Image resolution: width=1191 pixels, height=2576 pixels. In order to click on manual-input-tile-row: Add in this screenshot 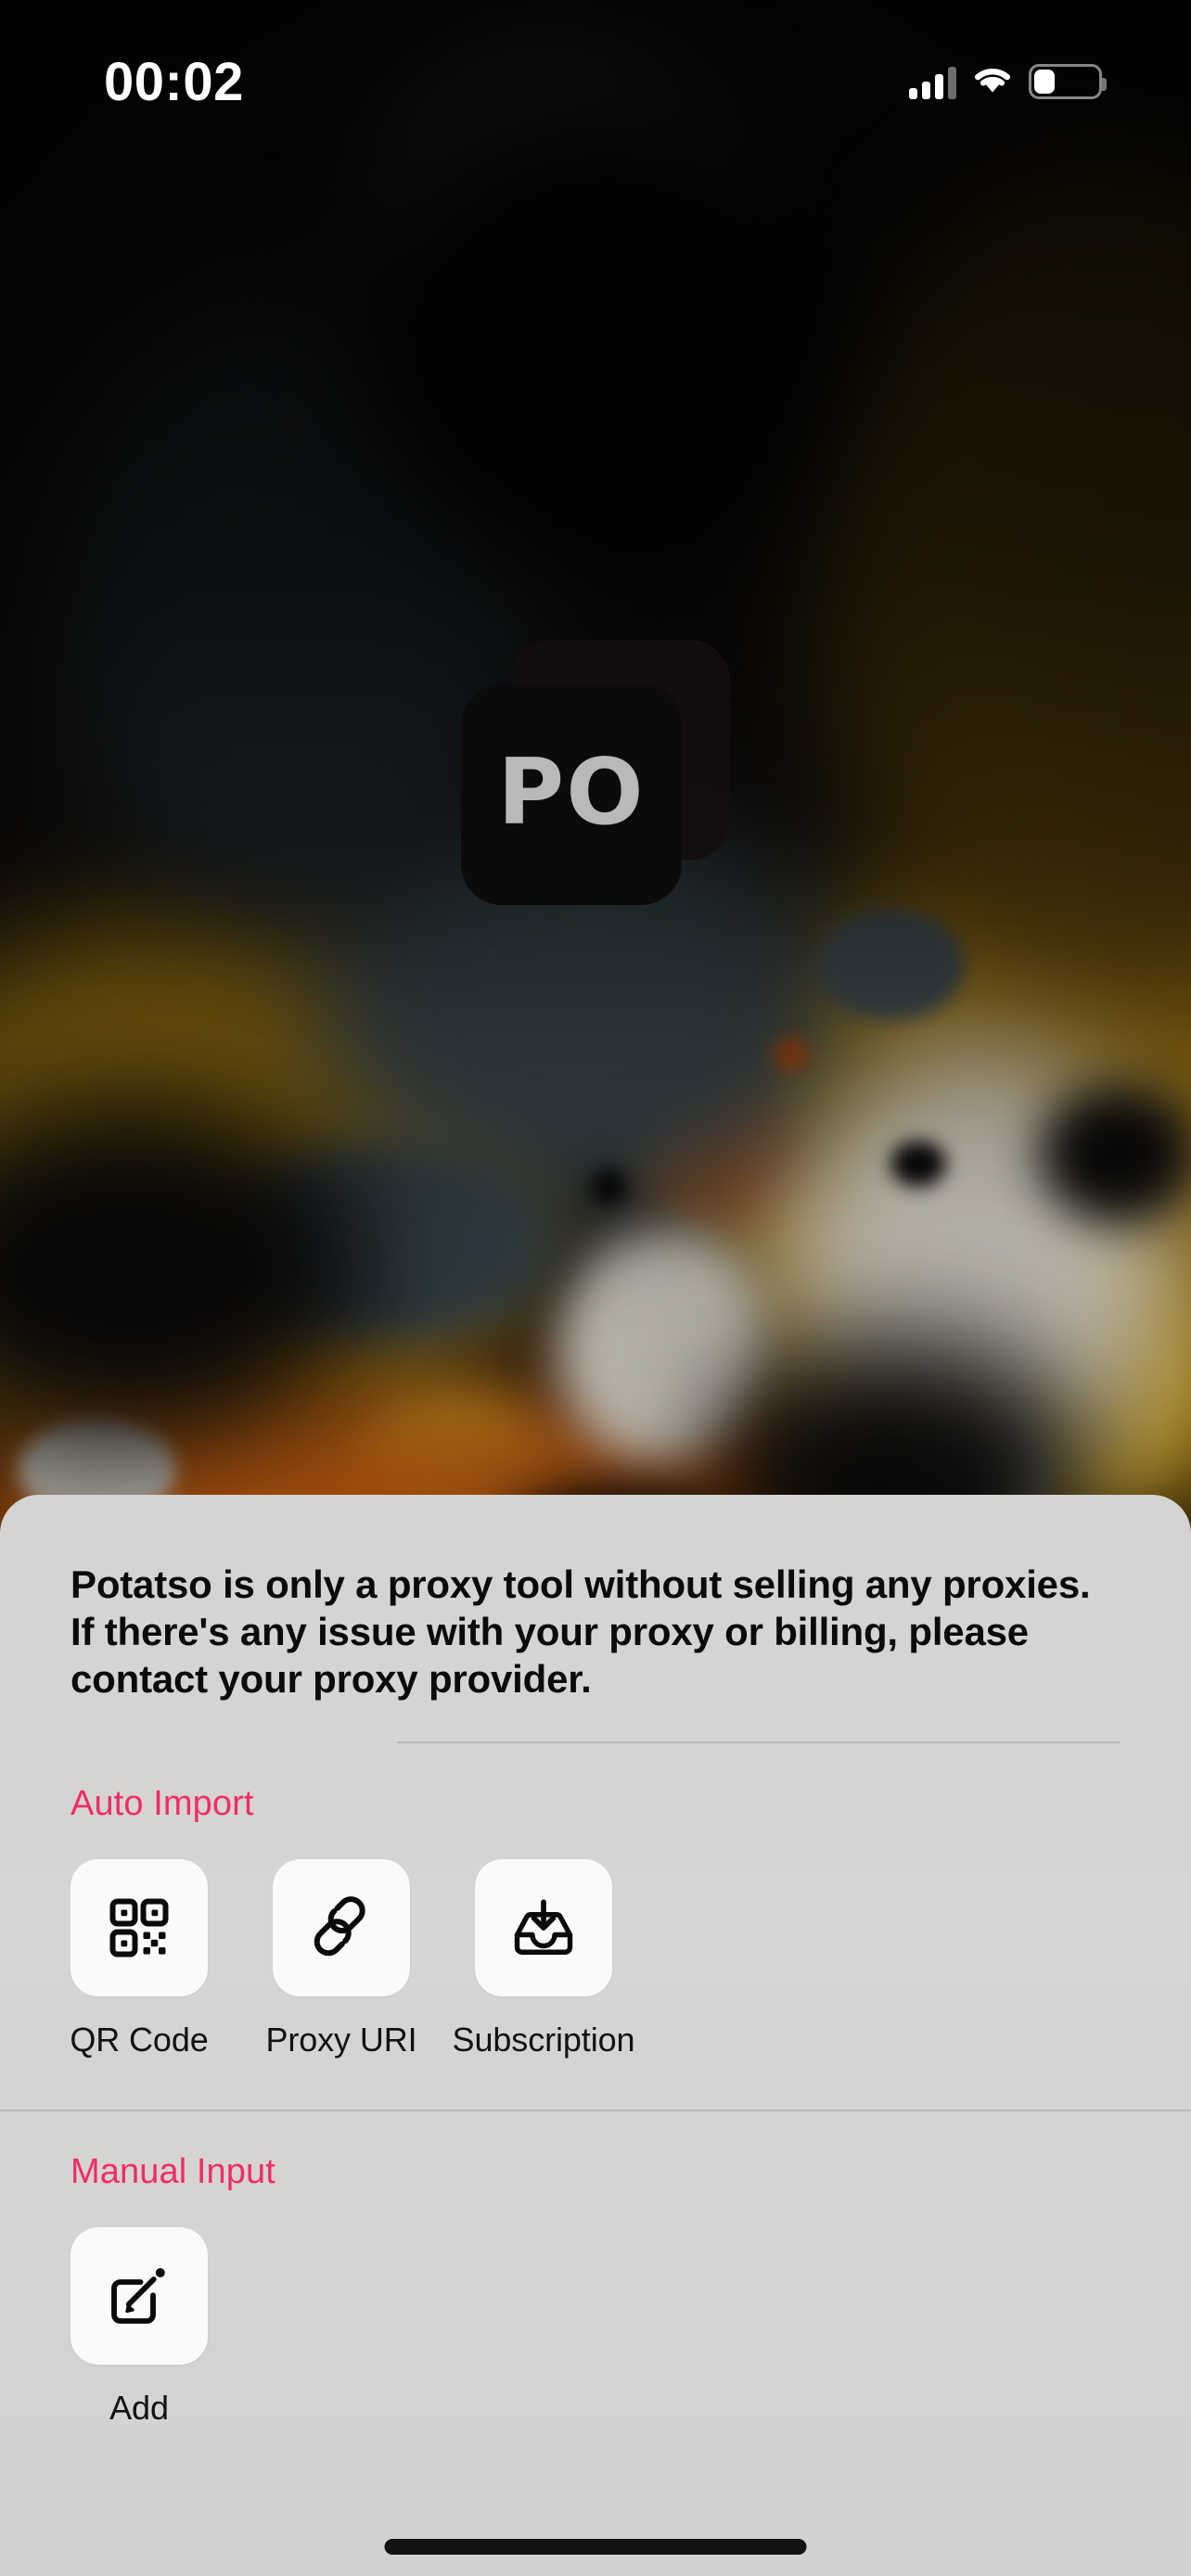, I will do `click(595, 2310)`.